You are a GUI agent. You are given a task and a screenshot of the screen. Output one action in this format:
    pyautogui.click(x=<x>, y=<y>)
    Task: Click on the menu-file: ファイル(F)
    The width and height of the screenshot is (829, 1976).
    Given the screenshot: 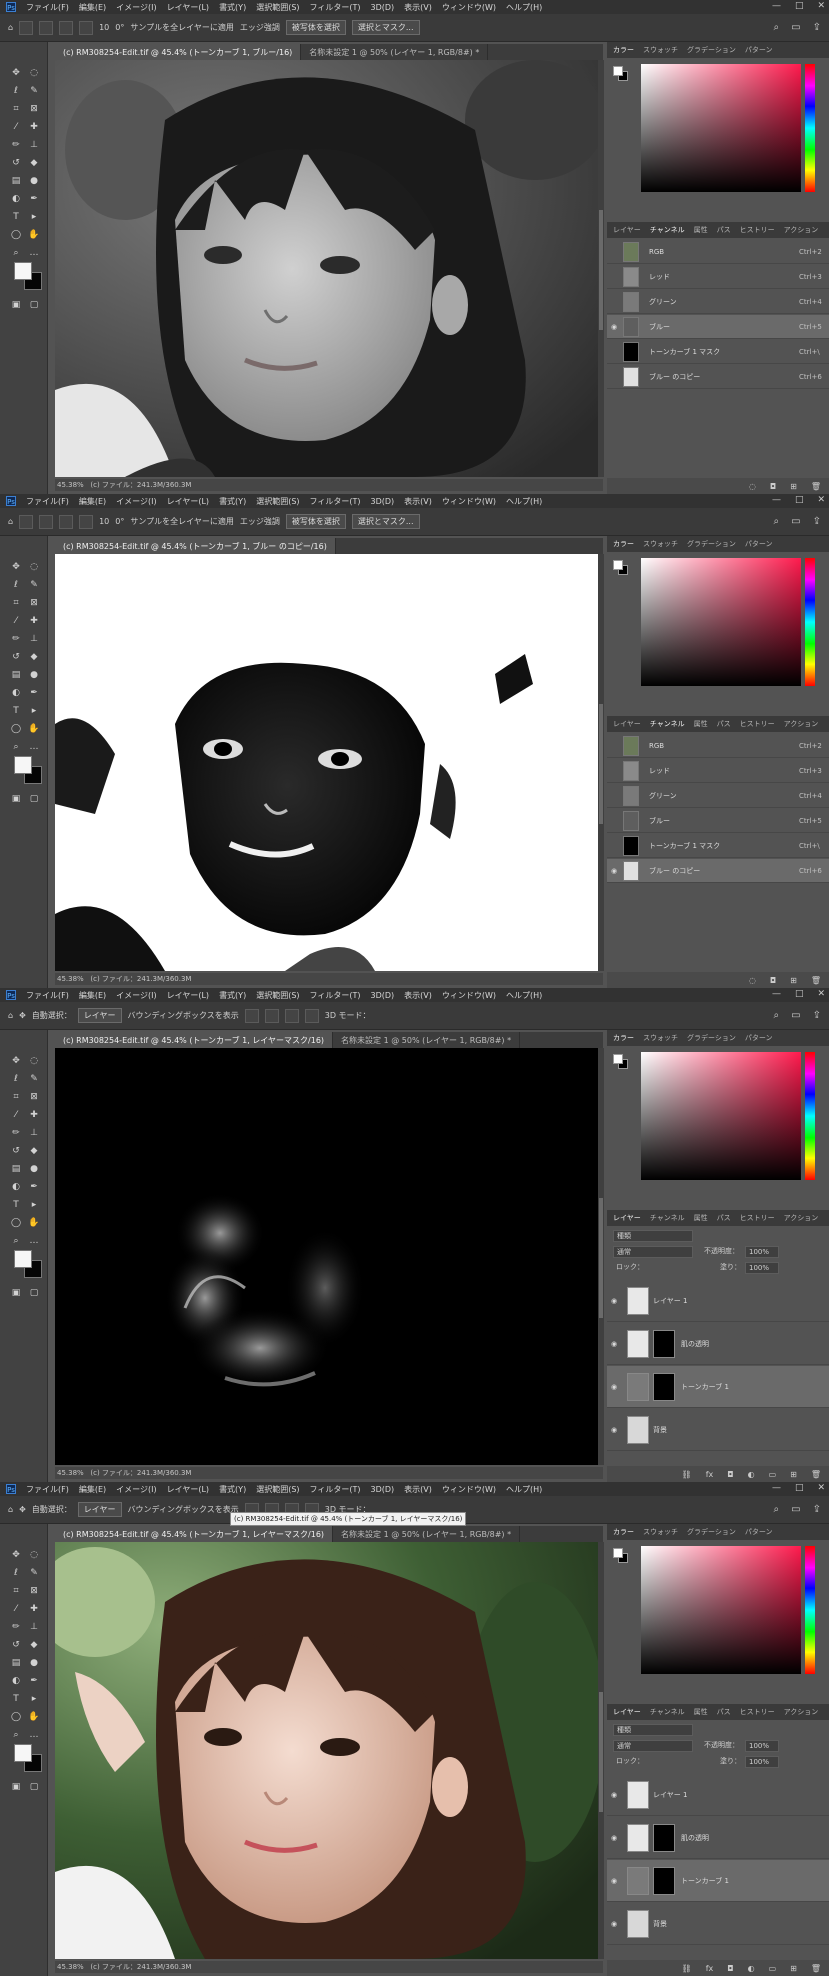 What is the action you would take?
    pyautogui.click(x=47, y=1489)
    